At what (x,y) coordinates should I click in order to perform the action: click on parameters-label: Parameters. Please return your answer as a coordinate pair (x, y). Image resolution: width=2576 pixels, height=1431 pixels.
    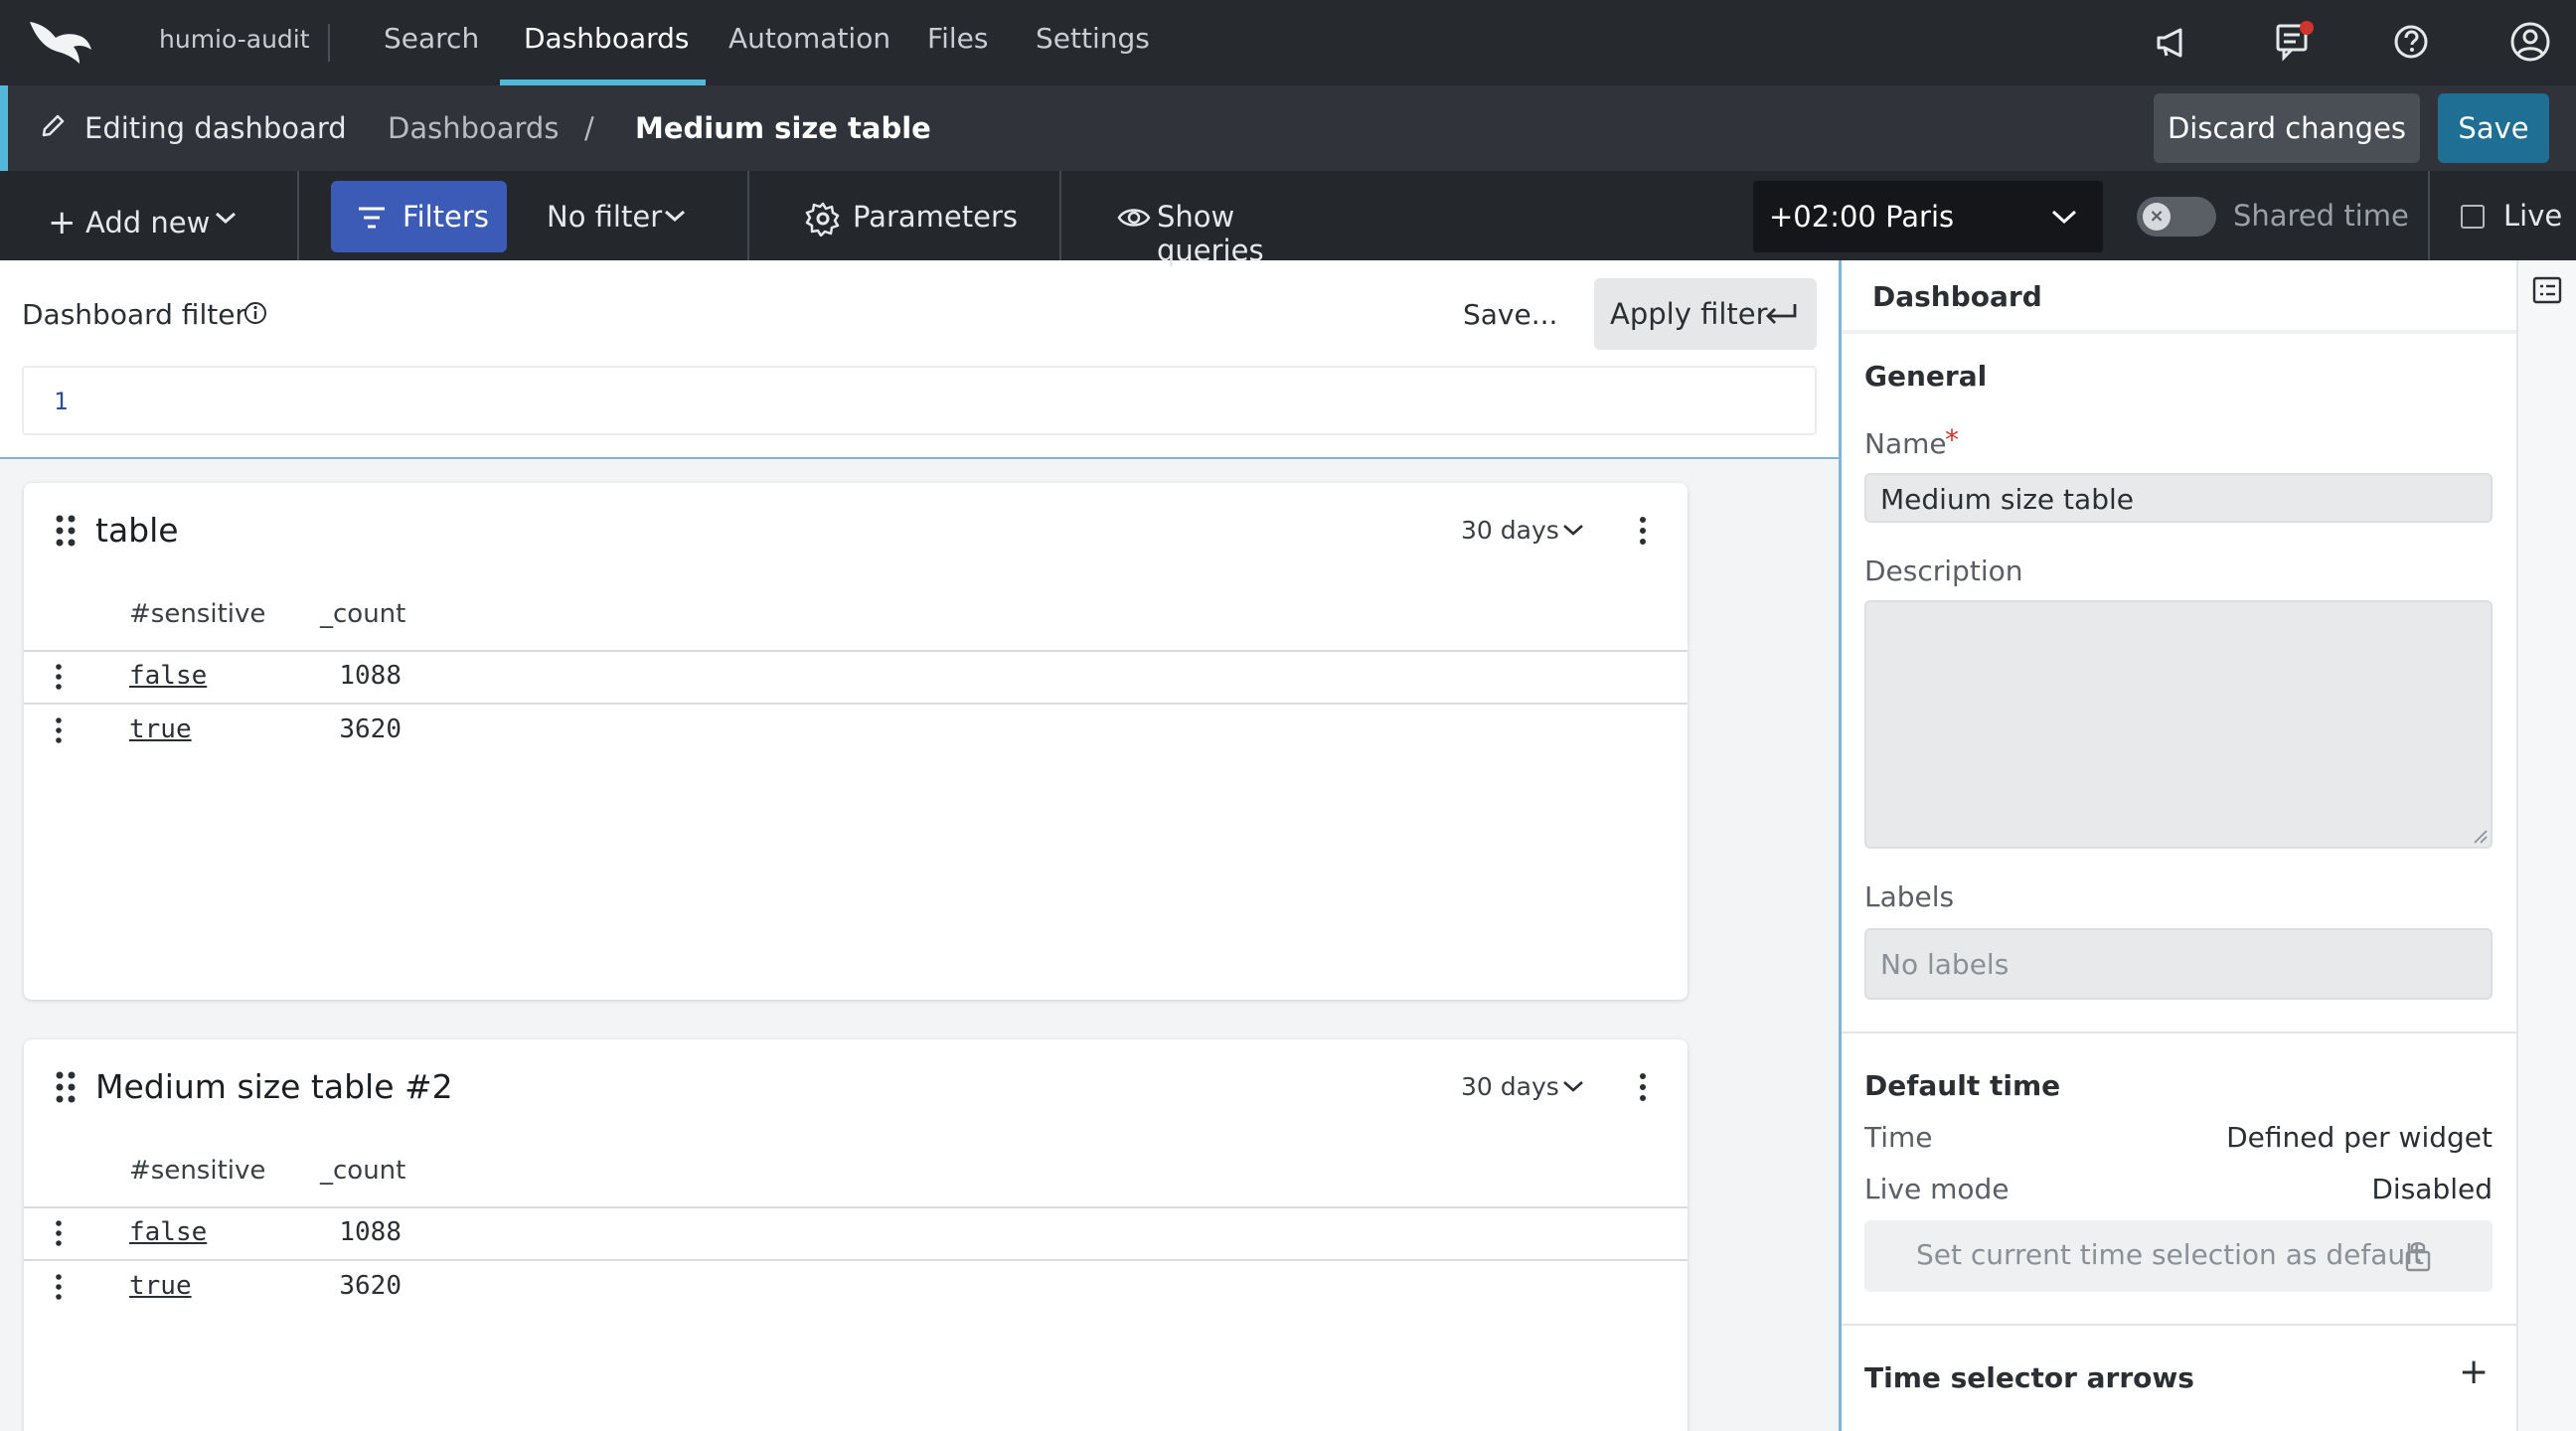
    Looking at the image, I should click on (935, 217).